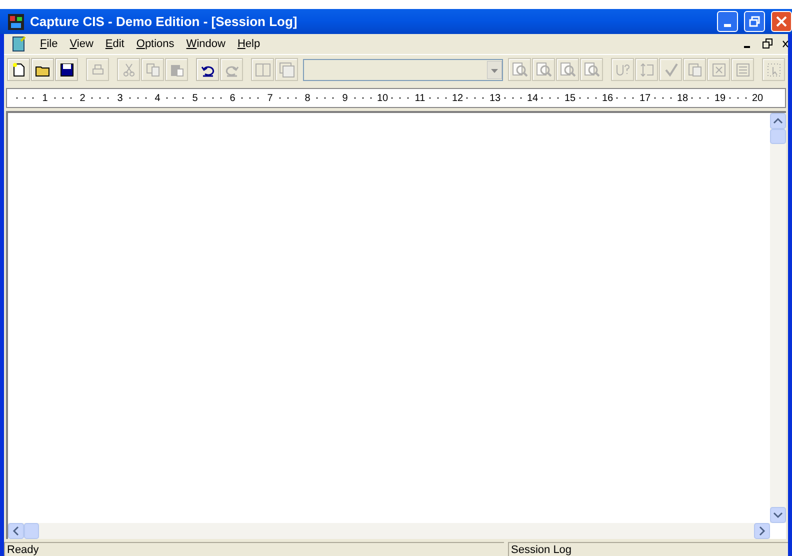  What do you see at coordinates (254, 549) in the screenshot?
I see `status-text: Ready` at bounding box center [254, 549].